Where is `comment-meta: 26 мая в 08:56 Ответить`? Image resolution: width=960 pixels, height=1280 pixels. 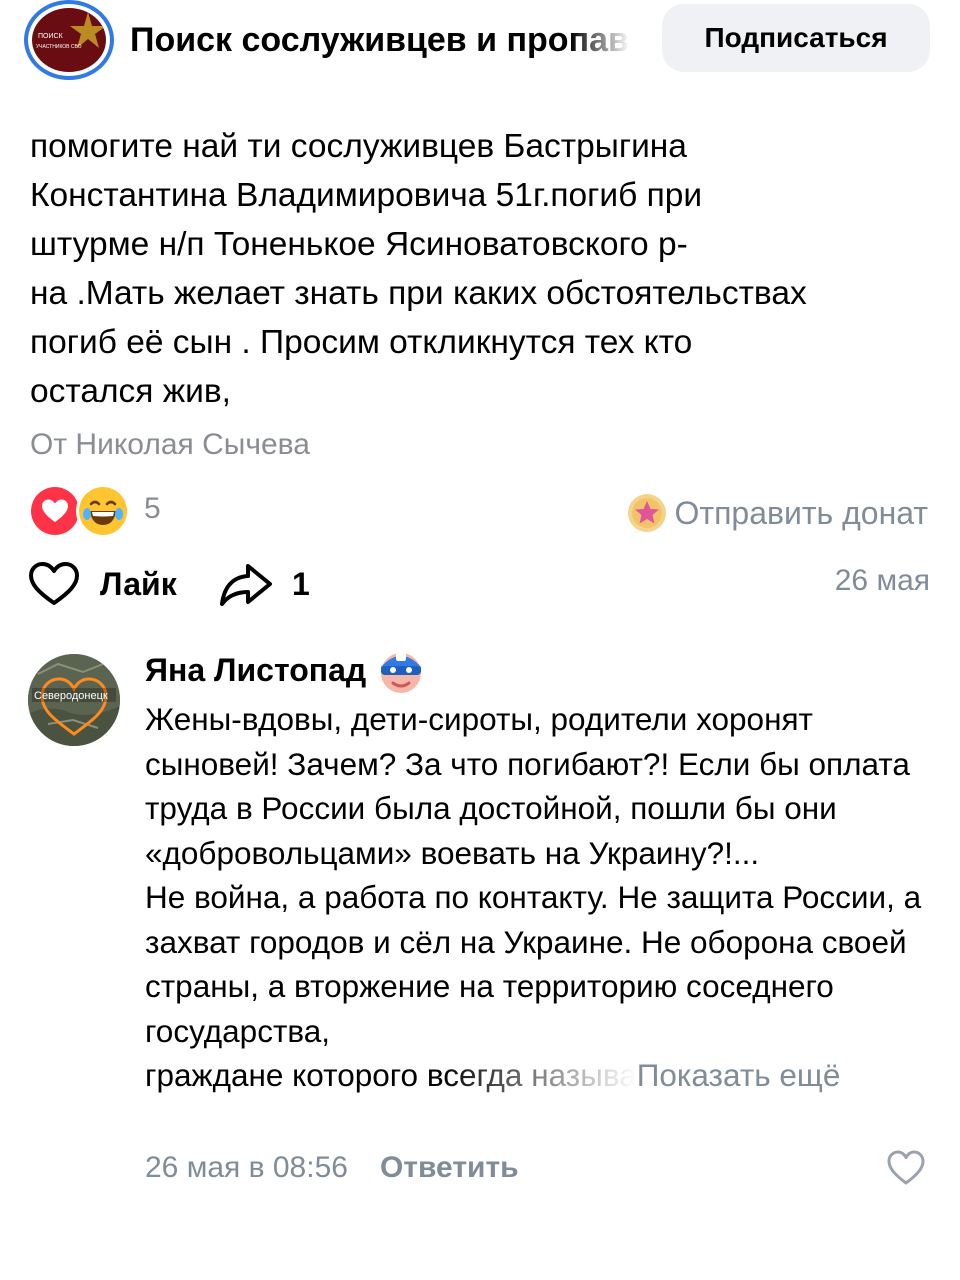 comment-meta: 26 мая в 08:56 Ответить is located at coordinates (332, 1168).